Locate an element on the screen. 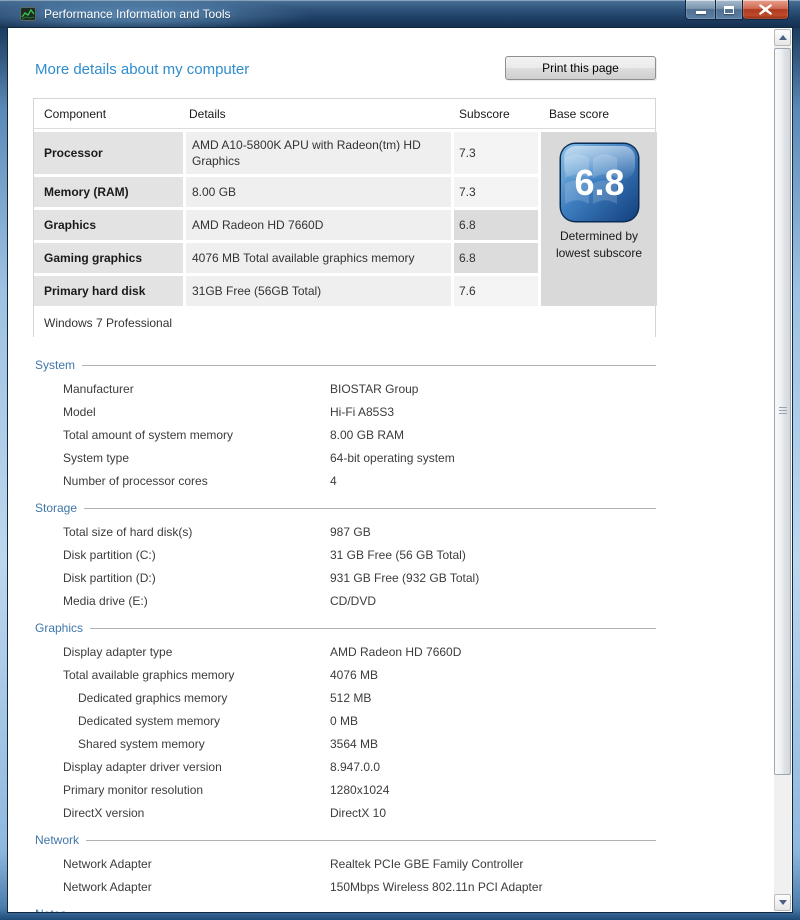 The image size is (800, 920). info-row: Manufacturer BIOSTAR Group is located at coordinates (345, 389).